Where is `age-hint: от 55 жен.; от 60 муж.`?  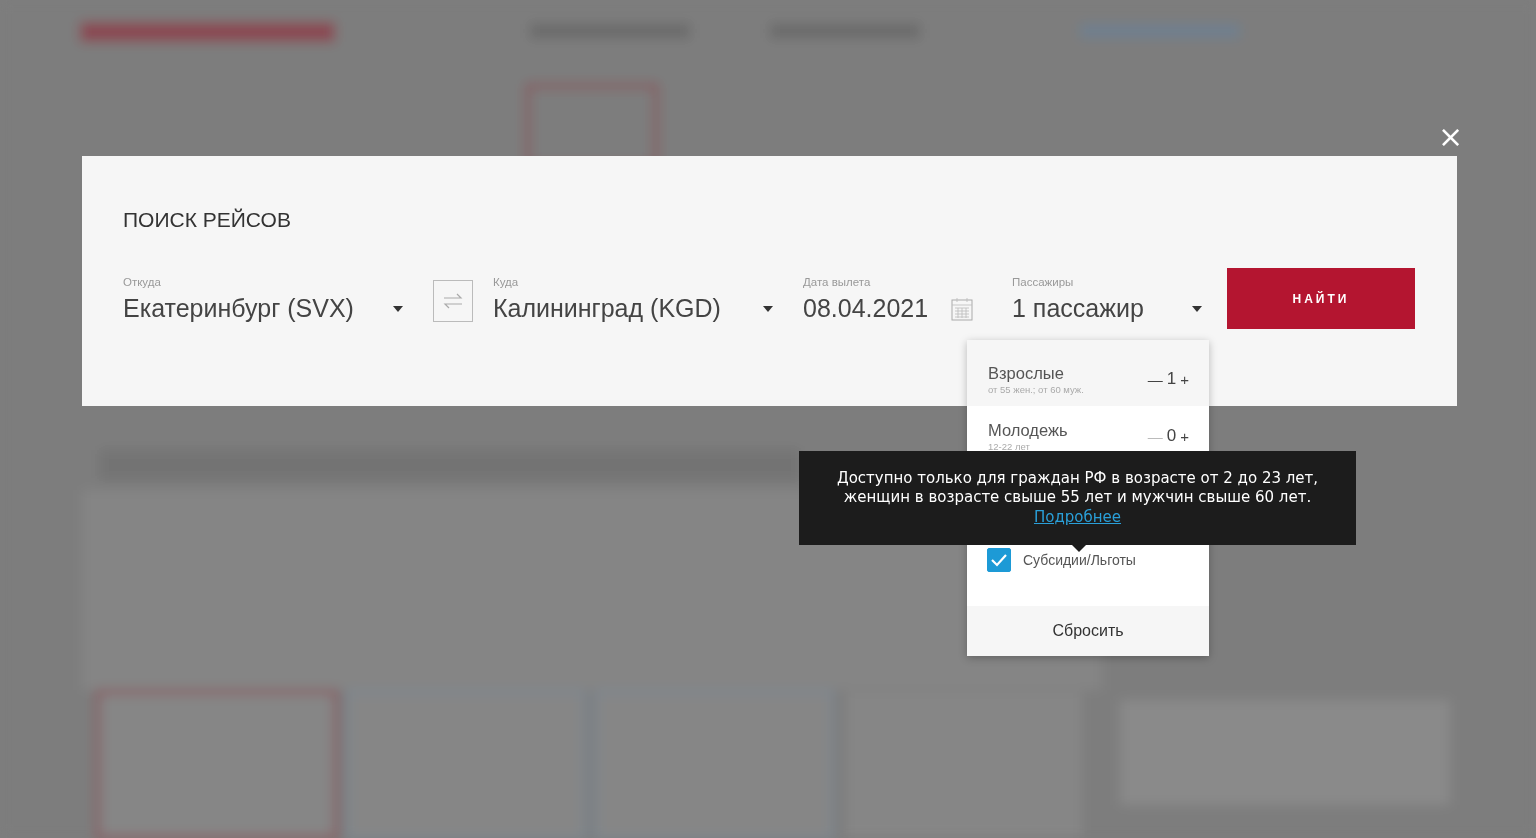
age-hint: от 55 жен.; от 60 муж. is located at coordinates (1036, 389).